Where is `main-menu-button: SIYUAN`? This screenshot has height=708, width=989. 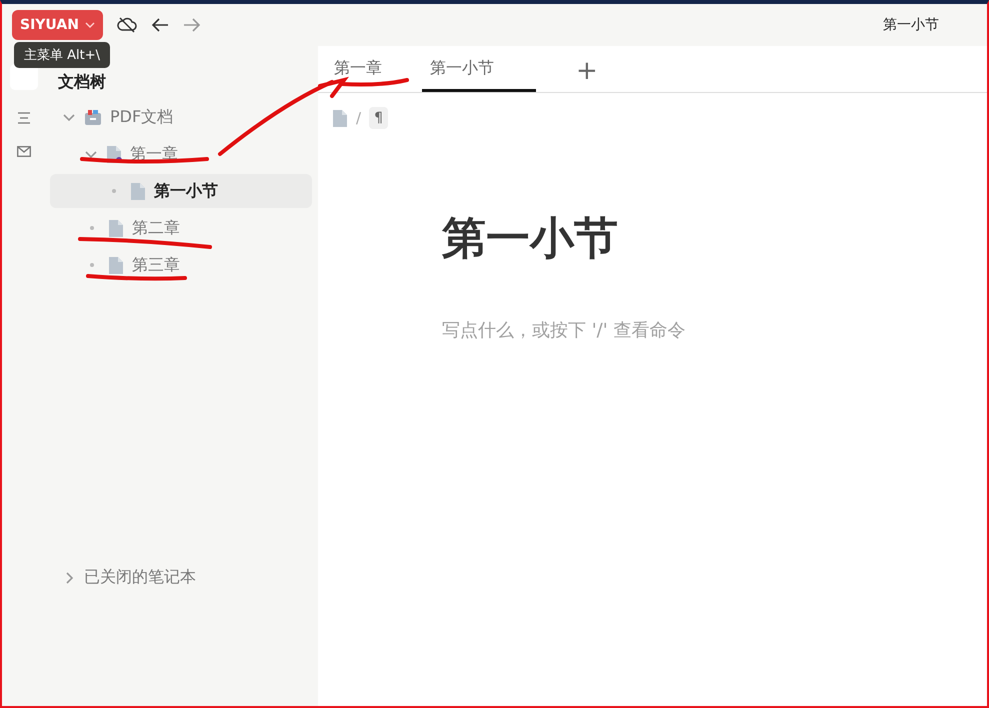
main-menu-button: SIYUAN is located at coordinates (57, 25).